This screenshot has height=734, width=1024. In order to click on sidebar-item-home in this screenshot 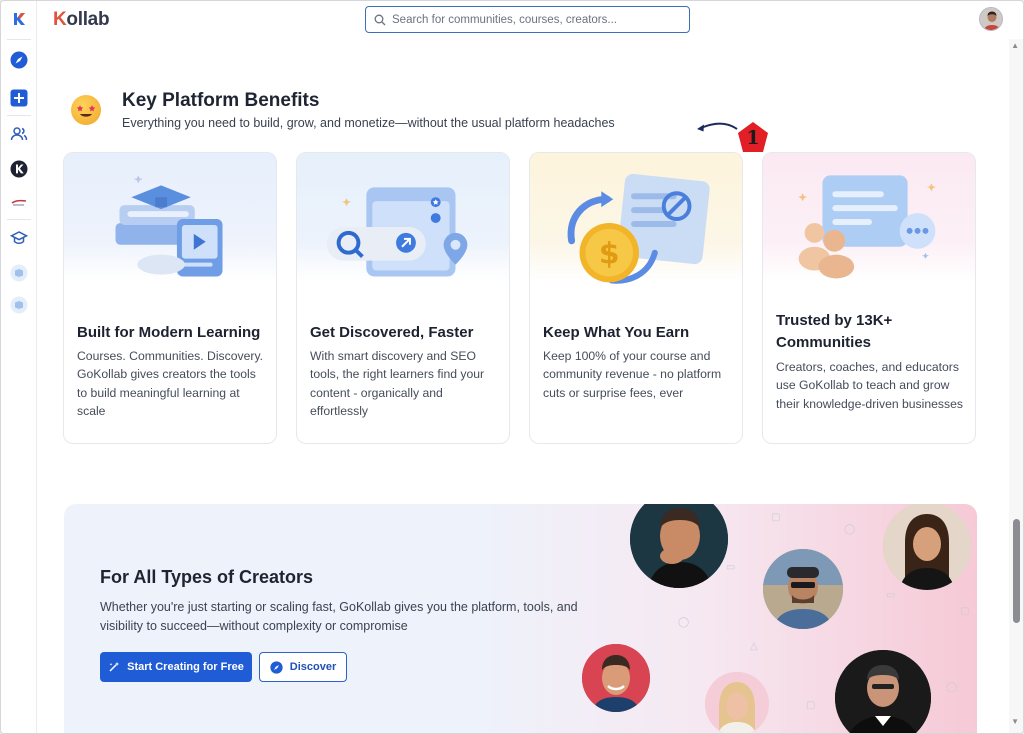, I will do `click(19, 19)`.